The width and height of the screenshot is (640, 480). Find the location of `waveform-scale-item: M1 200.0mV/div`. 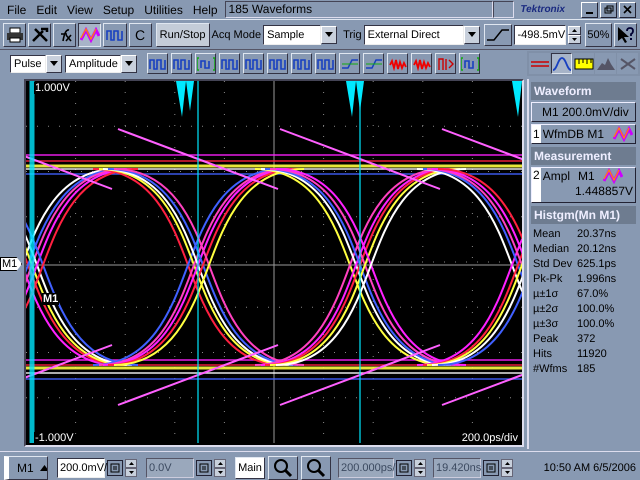

waveform-scale-item: M1 200.0mV/div is located at coordinates (583, 112).